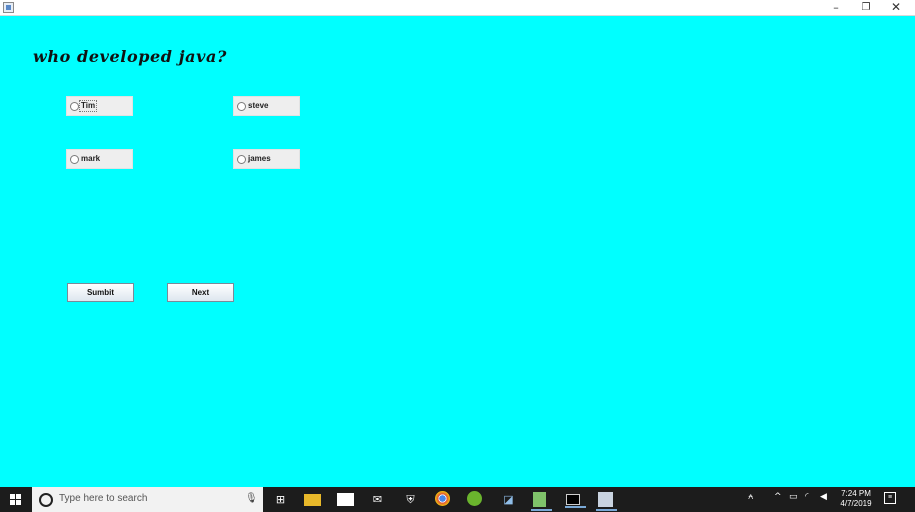 Image resolution: width=915 pixels, height=512 pixels. Describe the element at coordinates (88, 106) in the screenshot. I see `option-label: Tim` at that location.